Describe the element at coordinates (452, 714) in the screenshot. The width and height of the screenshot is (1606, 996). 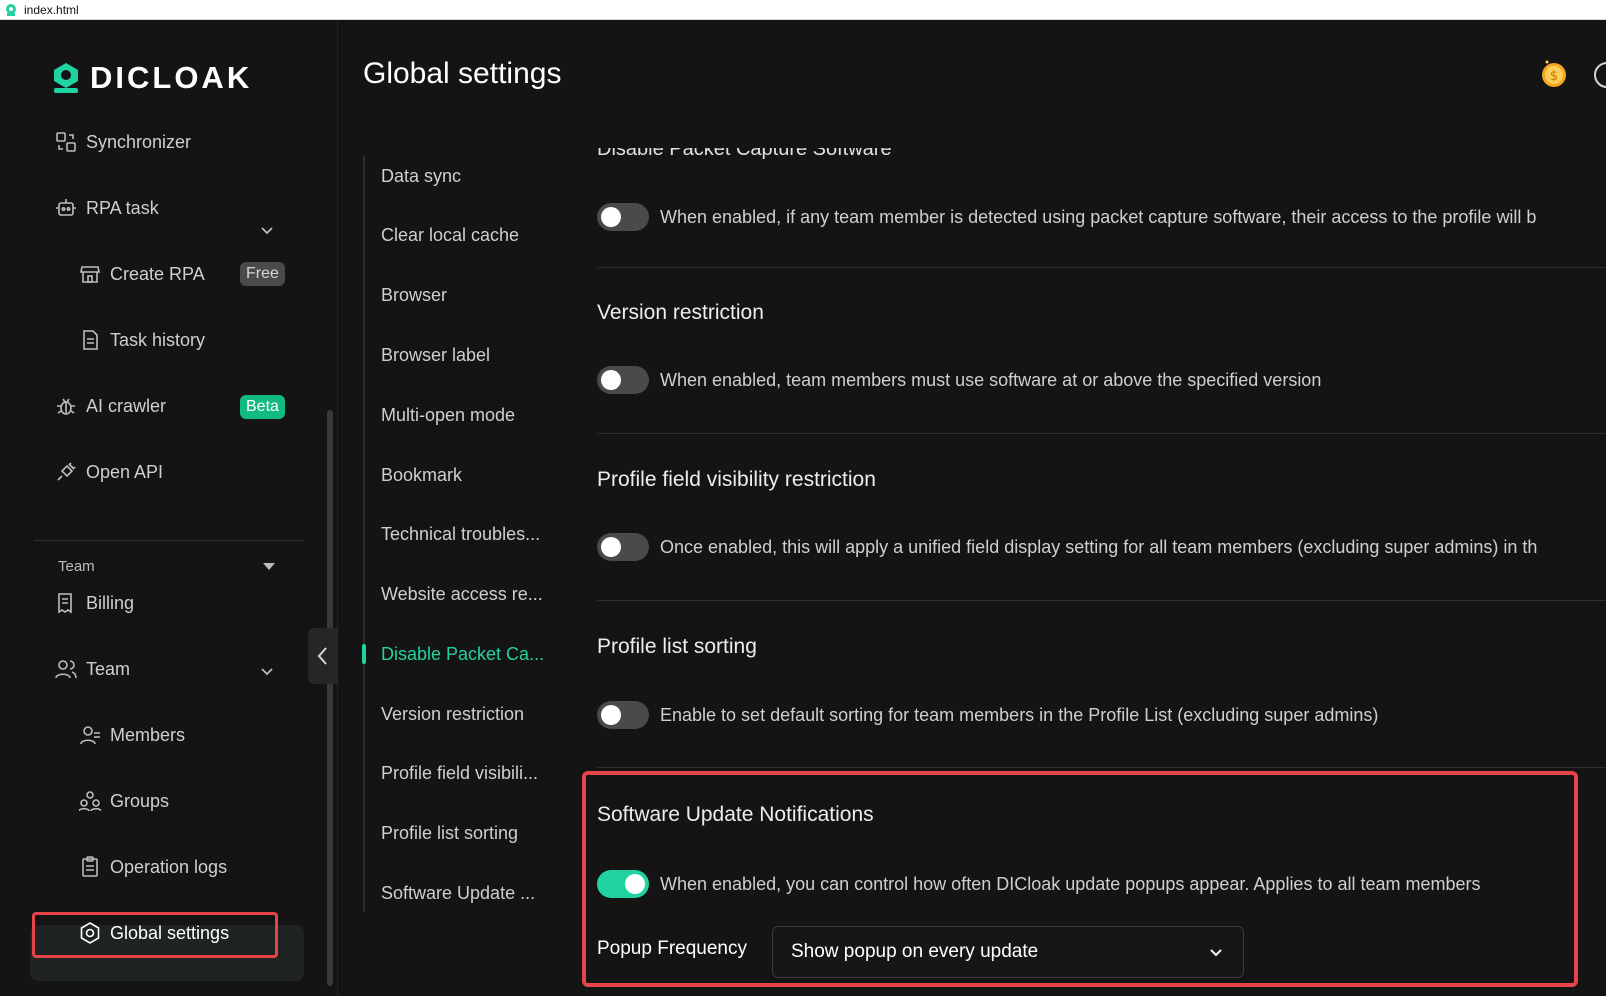
I see `anchor-version-restriction: Version restriction` at that location.